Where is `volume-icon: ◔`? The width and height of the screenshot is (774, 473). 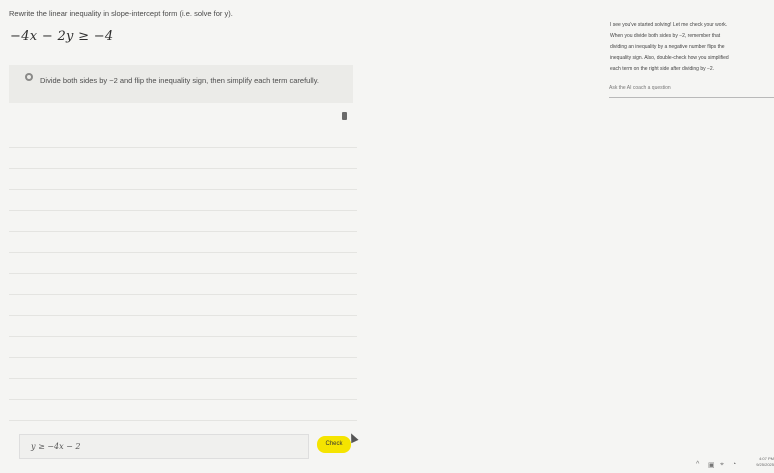
volume-icon: ◔ is located at coordinates (734, 464).